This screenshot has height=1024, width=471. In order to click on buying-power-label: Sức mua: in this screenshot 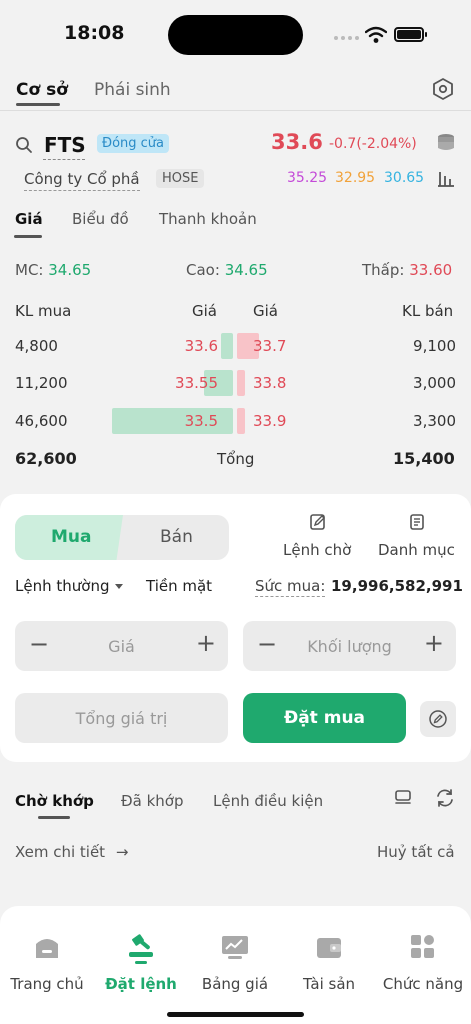, I will do `click(290, 587)`.